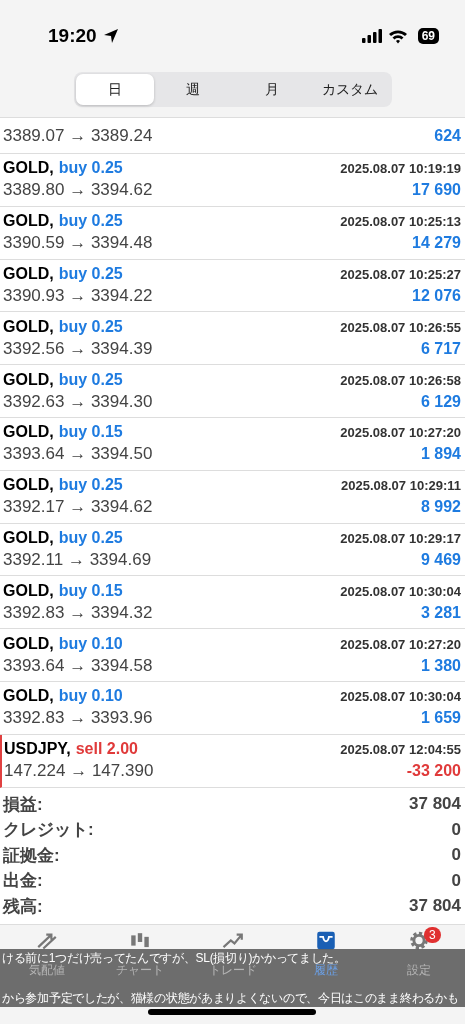 The width and height of the screenshot is (465, 1024). What do you see at coordinates (428, 36) in the screenshot?
I see `battery-level: 69` at bounding box center [428, 36].